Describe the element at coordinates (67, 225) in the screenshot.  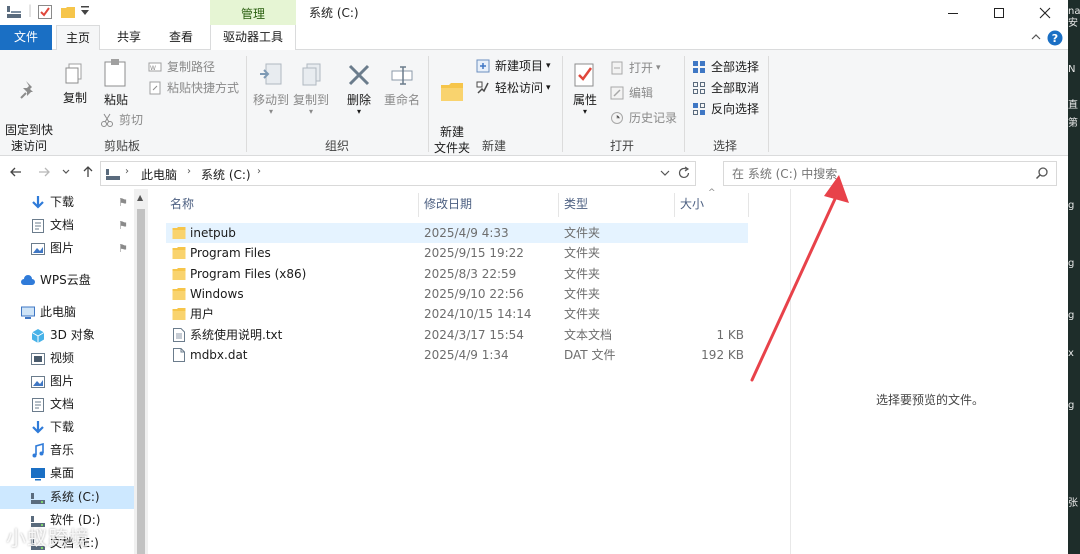
I see `sidebar-item: 文档 ⚑` at that location.